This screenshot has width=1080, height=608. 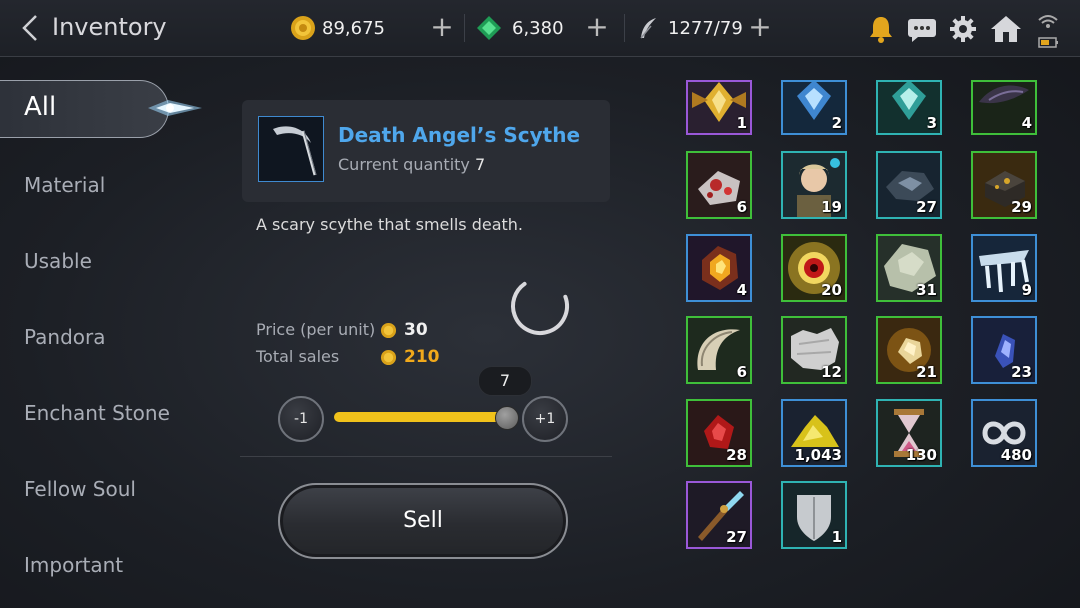 I want to click on stamina-amount: 1277/79, so click(x=705, y=28).